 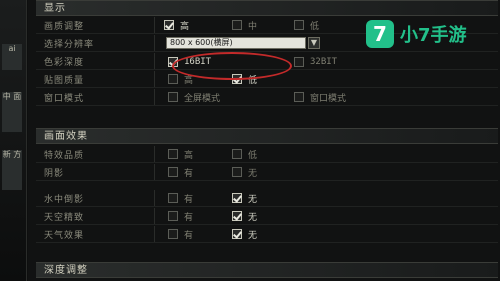 What do you see at coordinates (64, 63) in the screenshot?
I see `row-label: 色彩深度` at bounding box center [64, 63].